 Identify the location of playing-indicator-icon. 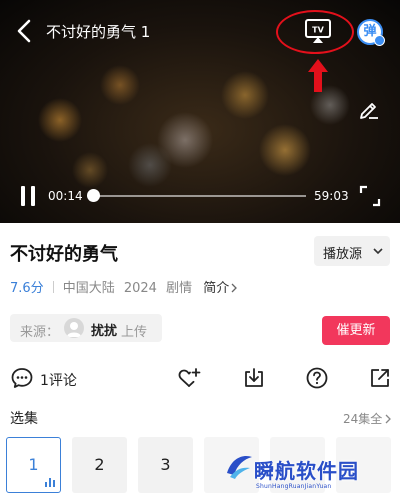
(50, 482).